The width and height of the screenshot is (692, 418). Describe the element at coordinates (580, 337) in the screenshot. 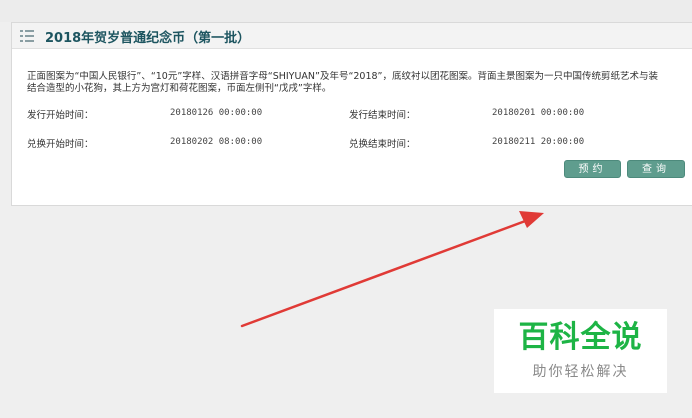

I see `watermark-title: 百科全说` at that location.